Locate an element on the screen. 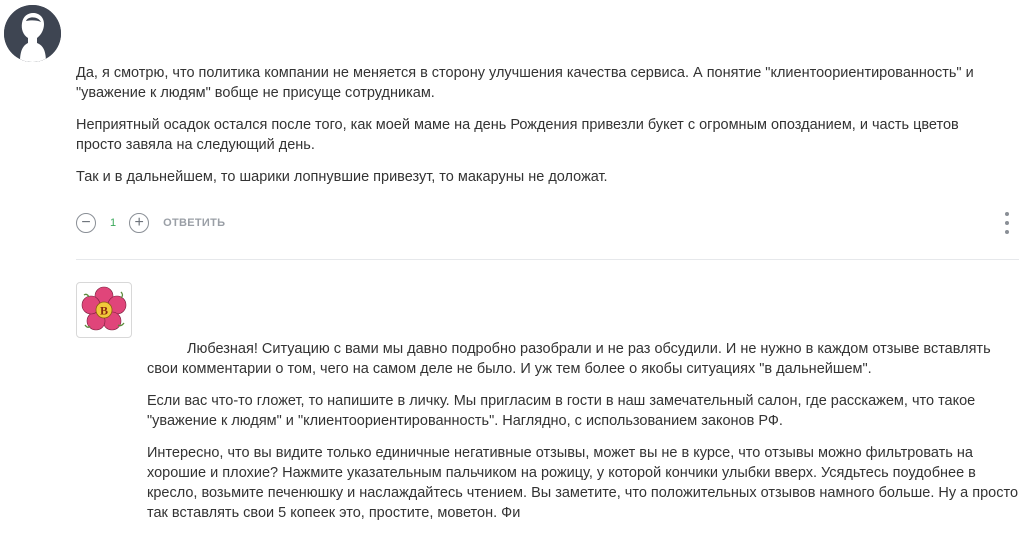 The height and width of the screenshot is (535, 1023). more-options-icon is located at coordinates (1007, 223).